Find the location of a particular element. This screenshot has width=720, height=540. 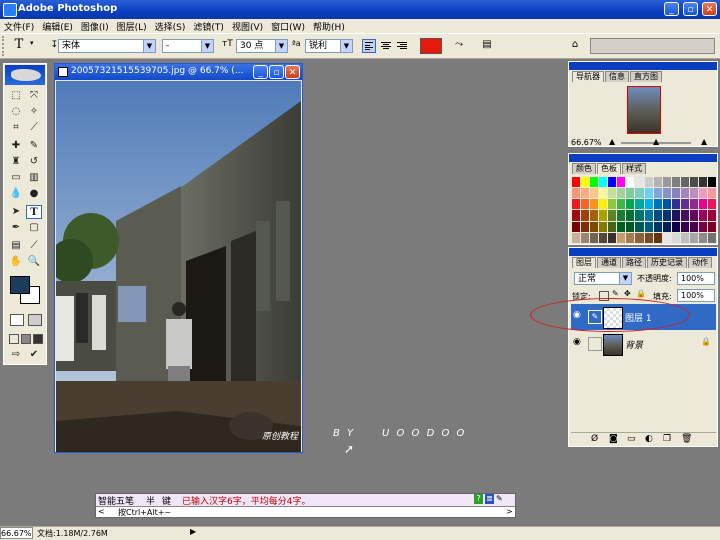

opacity-field: 100% is located at coordinates (696, 278).